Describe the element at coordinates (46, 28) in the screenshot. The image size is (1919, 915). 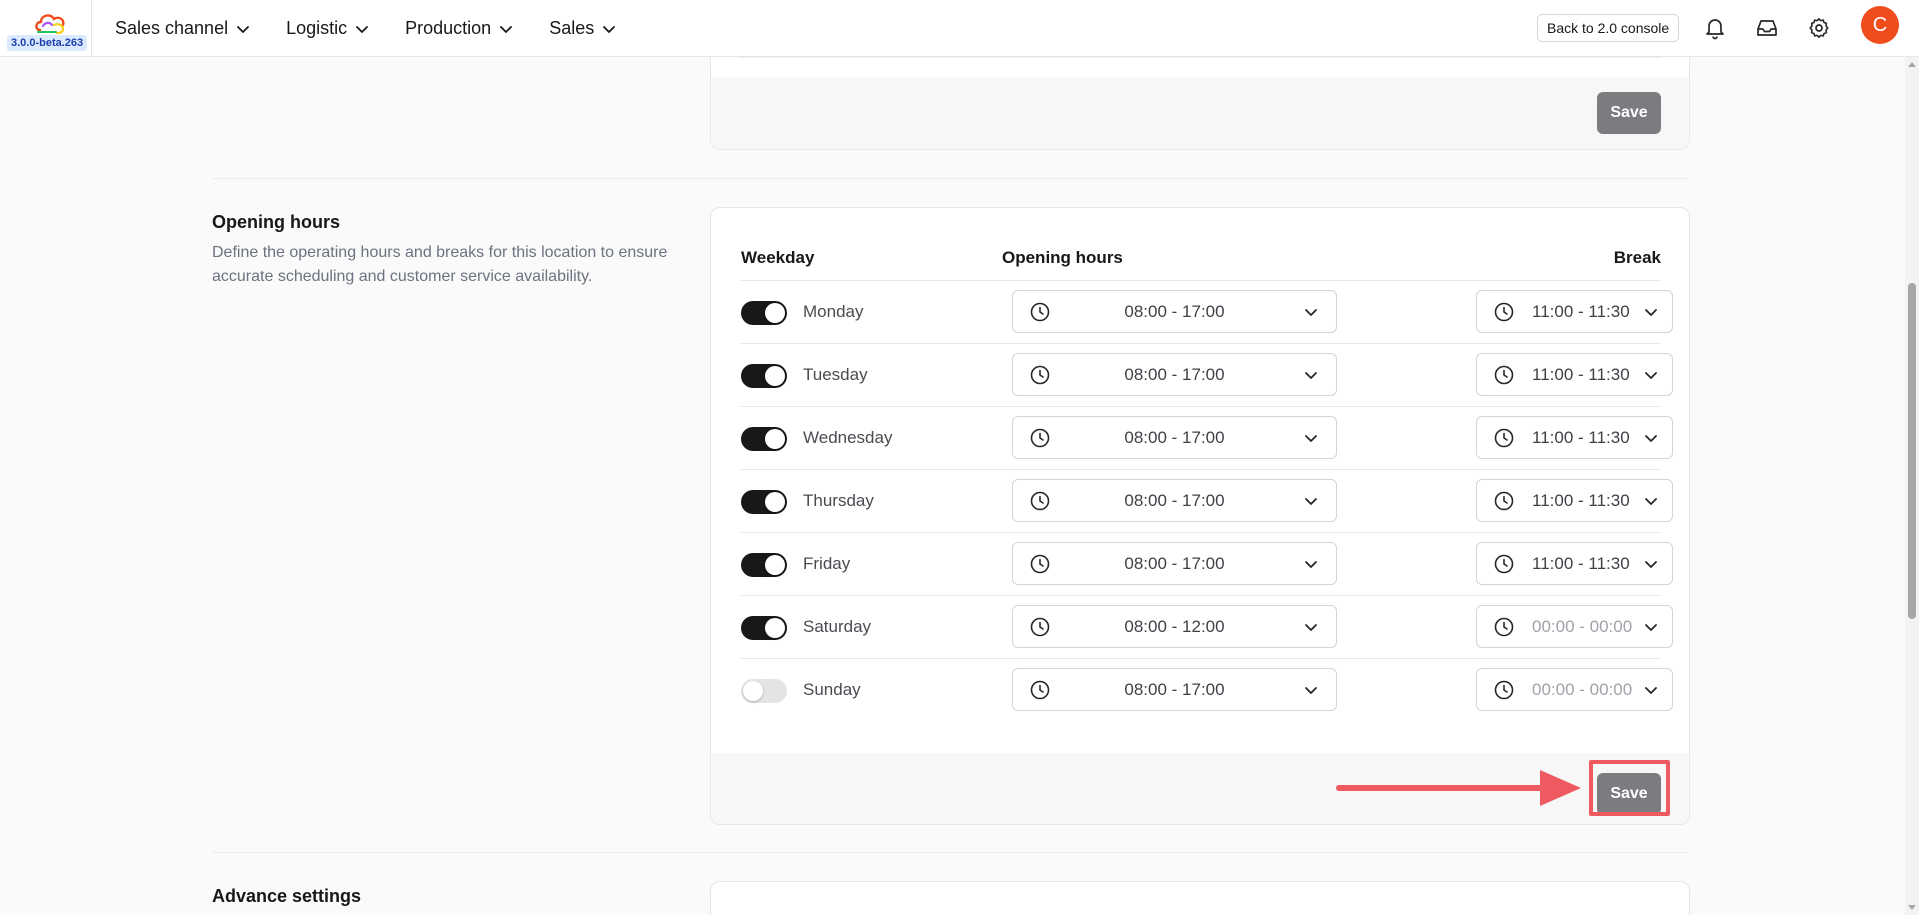
I see `logo-area: 3.0.0-beta.263` at that location.